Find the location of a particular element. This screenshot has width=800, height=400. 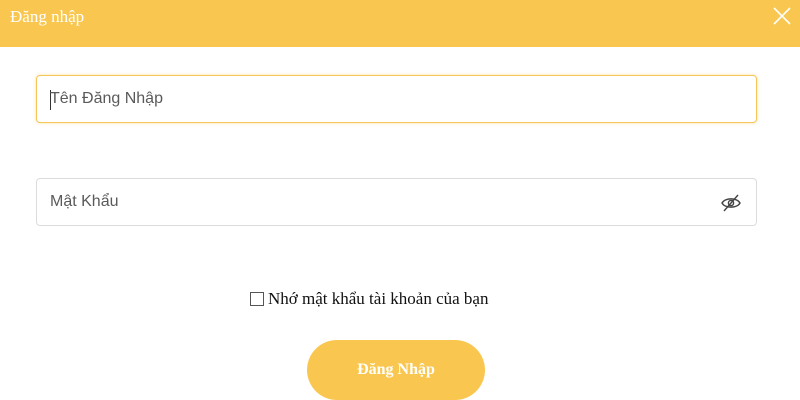

remember-label: Nhớ mật khẩu tài khoản của bạn is located at coordinates (378, 298).